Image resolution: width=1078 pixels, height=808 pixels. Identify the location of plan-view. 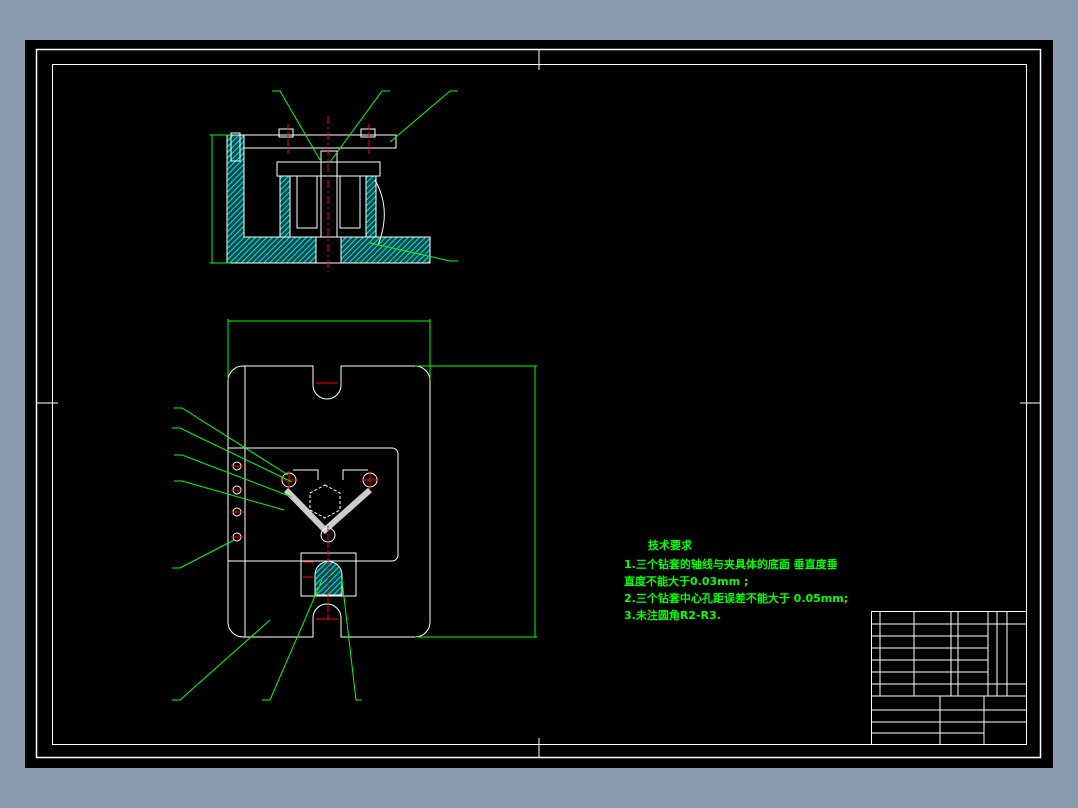
(329, 501).